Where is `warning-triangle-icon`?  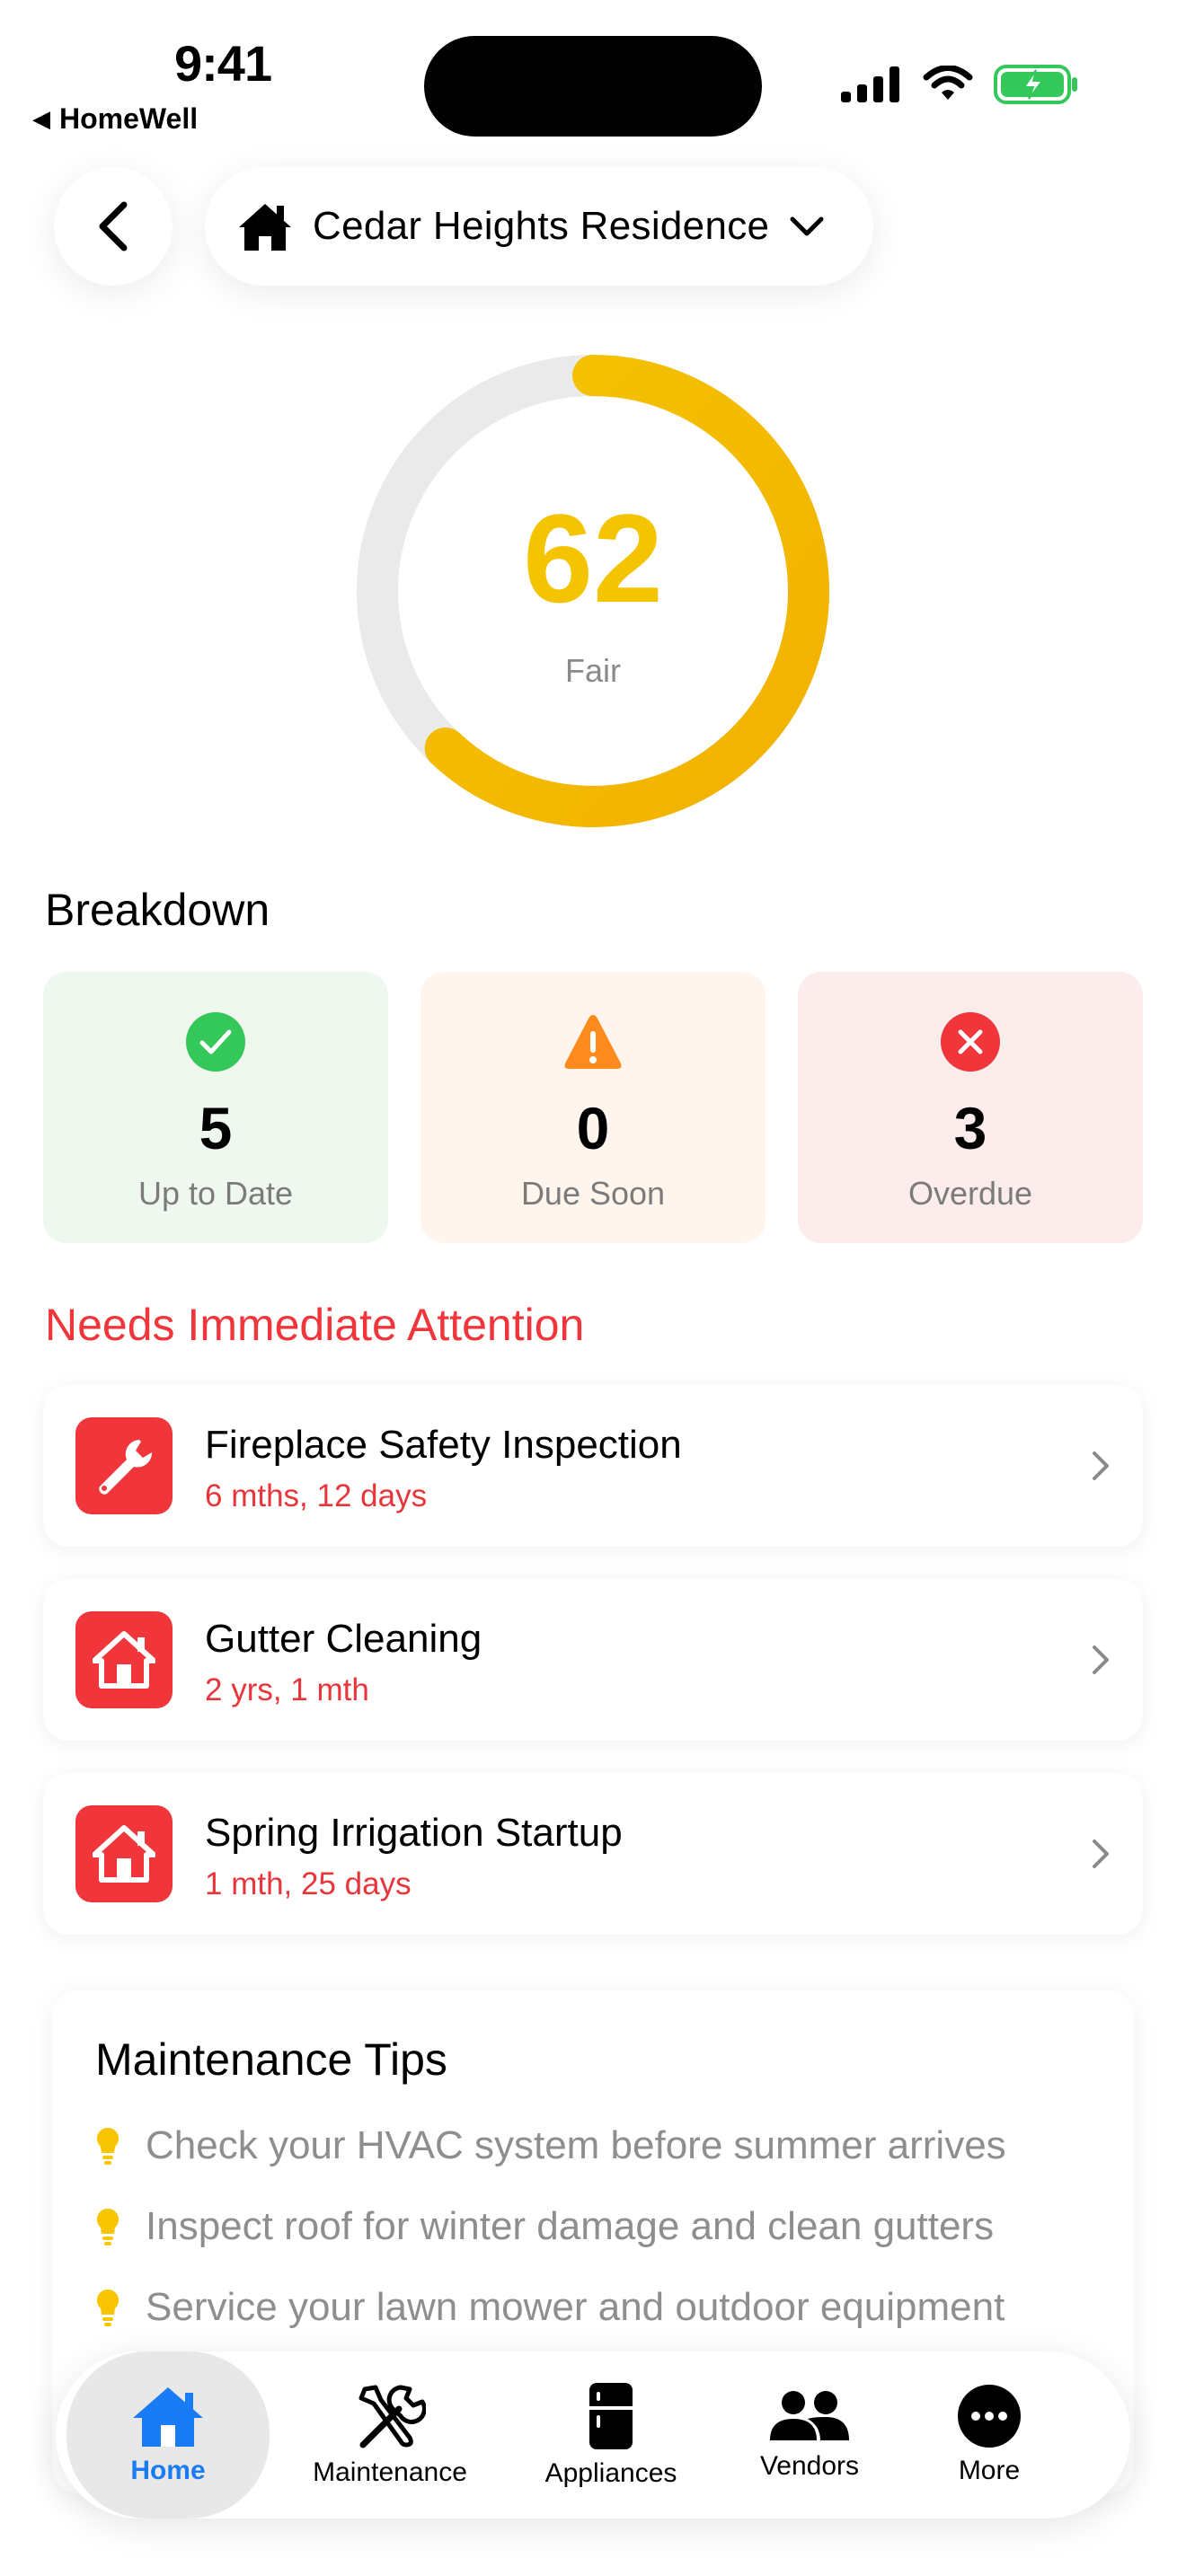 warning-triangle-icon is located at coordinates (593, 1042).